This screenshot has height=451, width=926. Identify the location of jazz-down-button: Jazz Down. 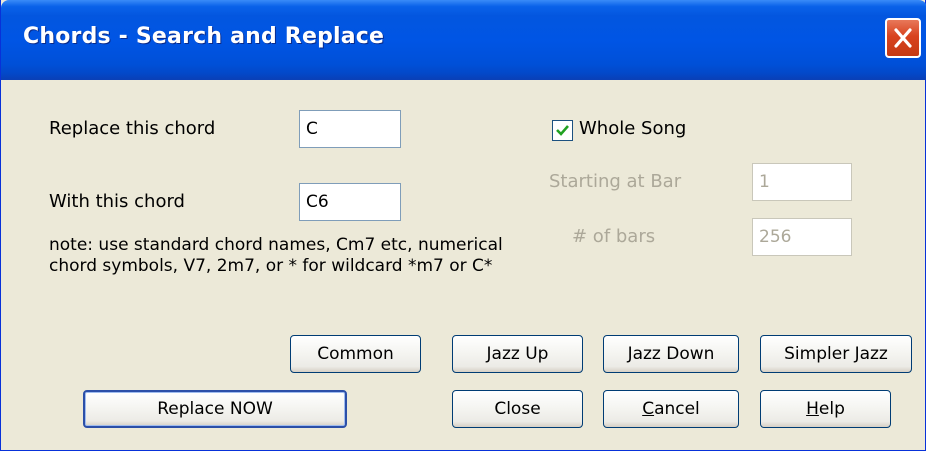
(671, 354).